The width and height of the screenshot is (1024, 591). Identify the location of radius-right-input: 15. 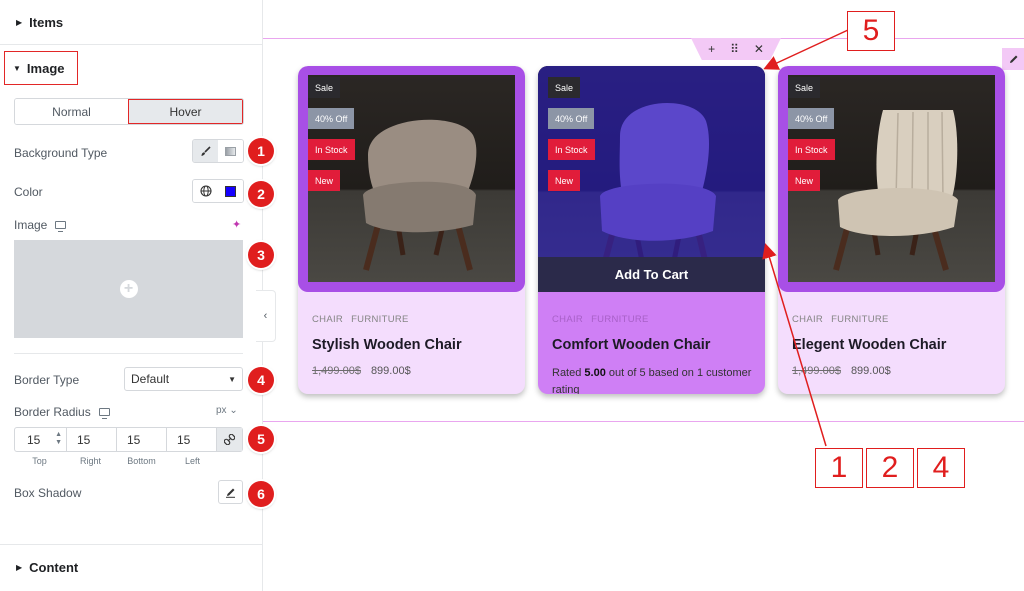
(92, 439).